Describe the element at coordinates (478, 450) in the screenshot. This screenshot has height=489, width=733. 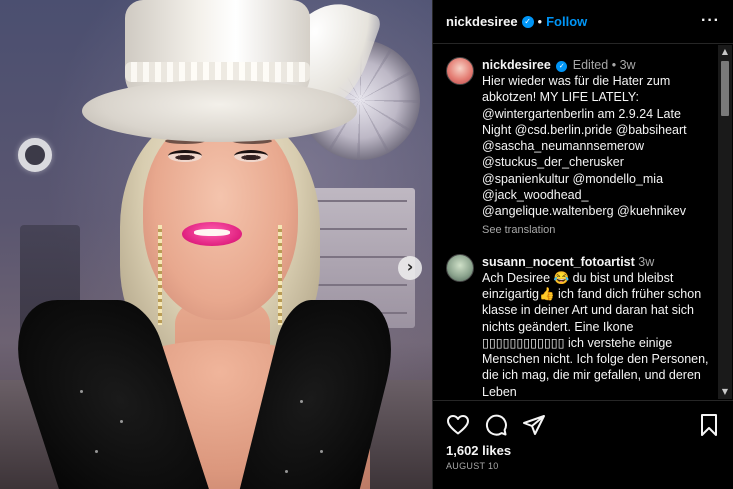
I see `likes-count: 1,602 likes` at that location.